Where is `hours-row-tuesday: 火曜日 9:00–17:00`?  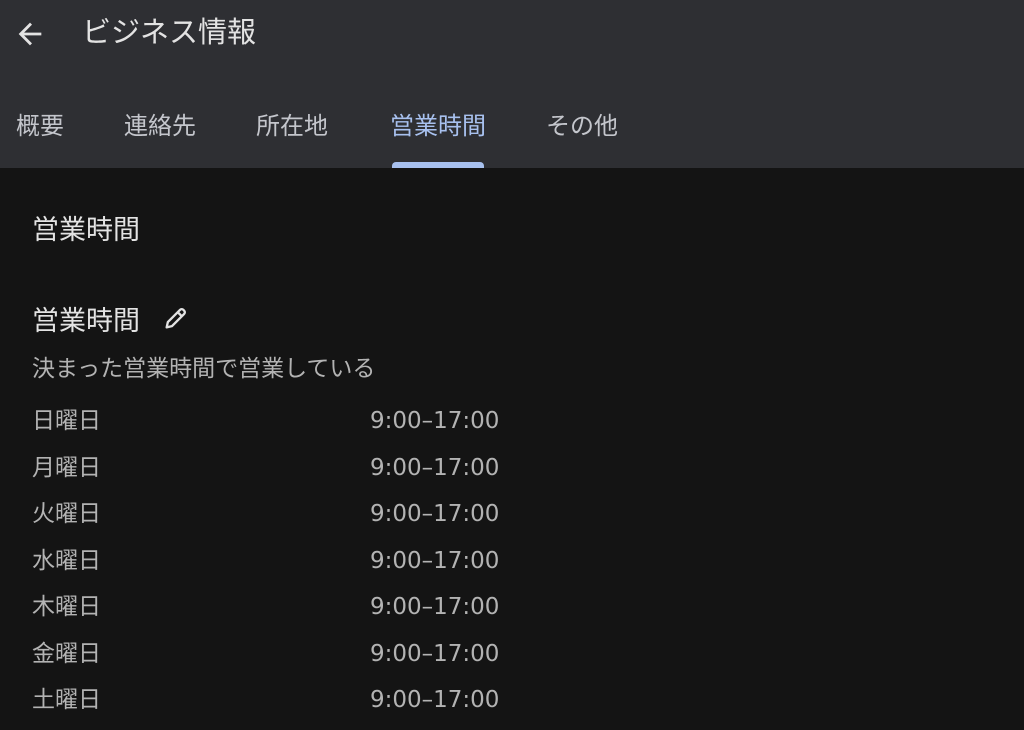
hours-row-tuesday: 火曜日 9:00–17:00 is located at coordinates (332, 518).